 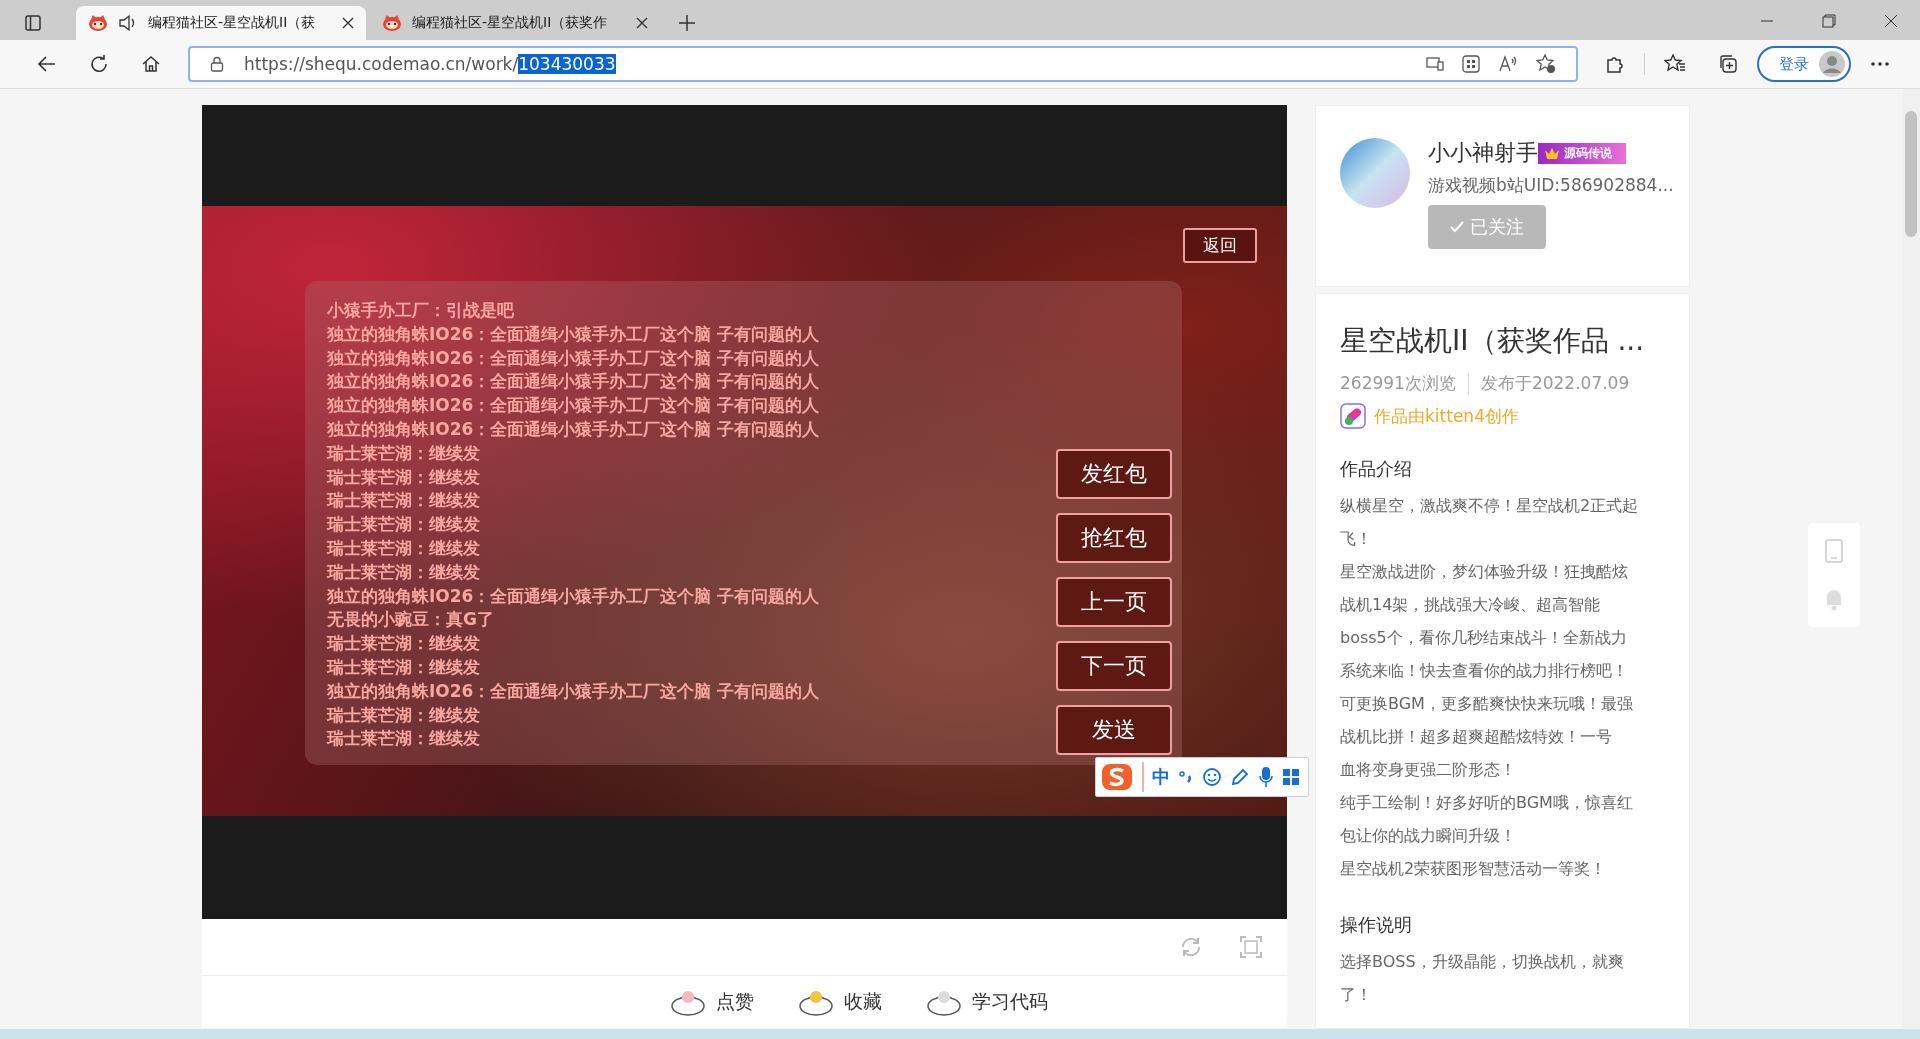 I want to click on author-name: 小小神射手, so click(x=1483, y=153).